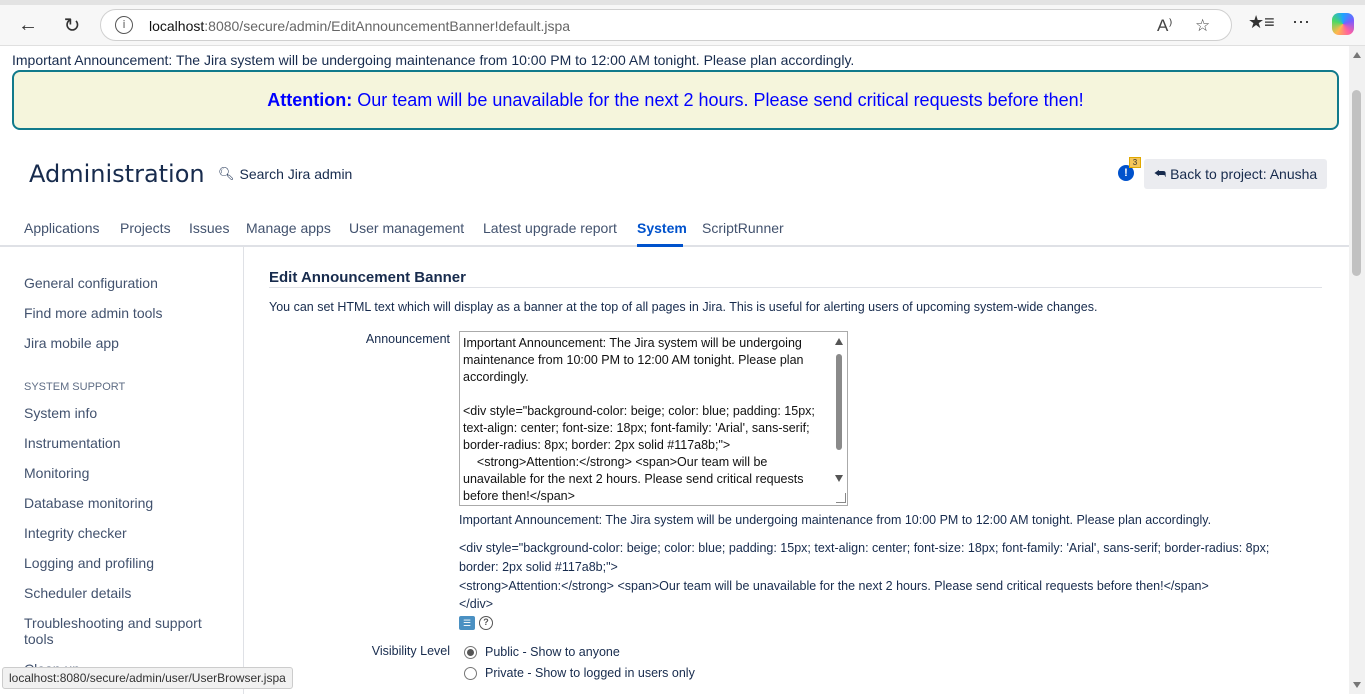 This screenshot has height=694, width=1365. I want to click on active-tab-indicator, so click(660, 245).